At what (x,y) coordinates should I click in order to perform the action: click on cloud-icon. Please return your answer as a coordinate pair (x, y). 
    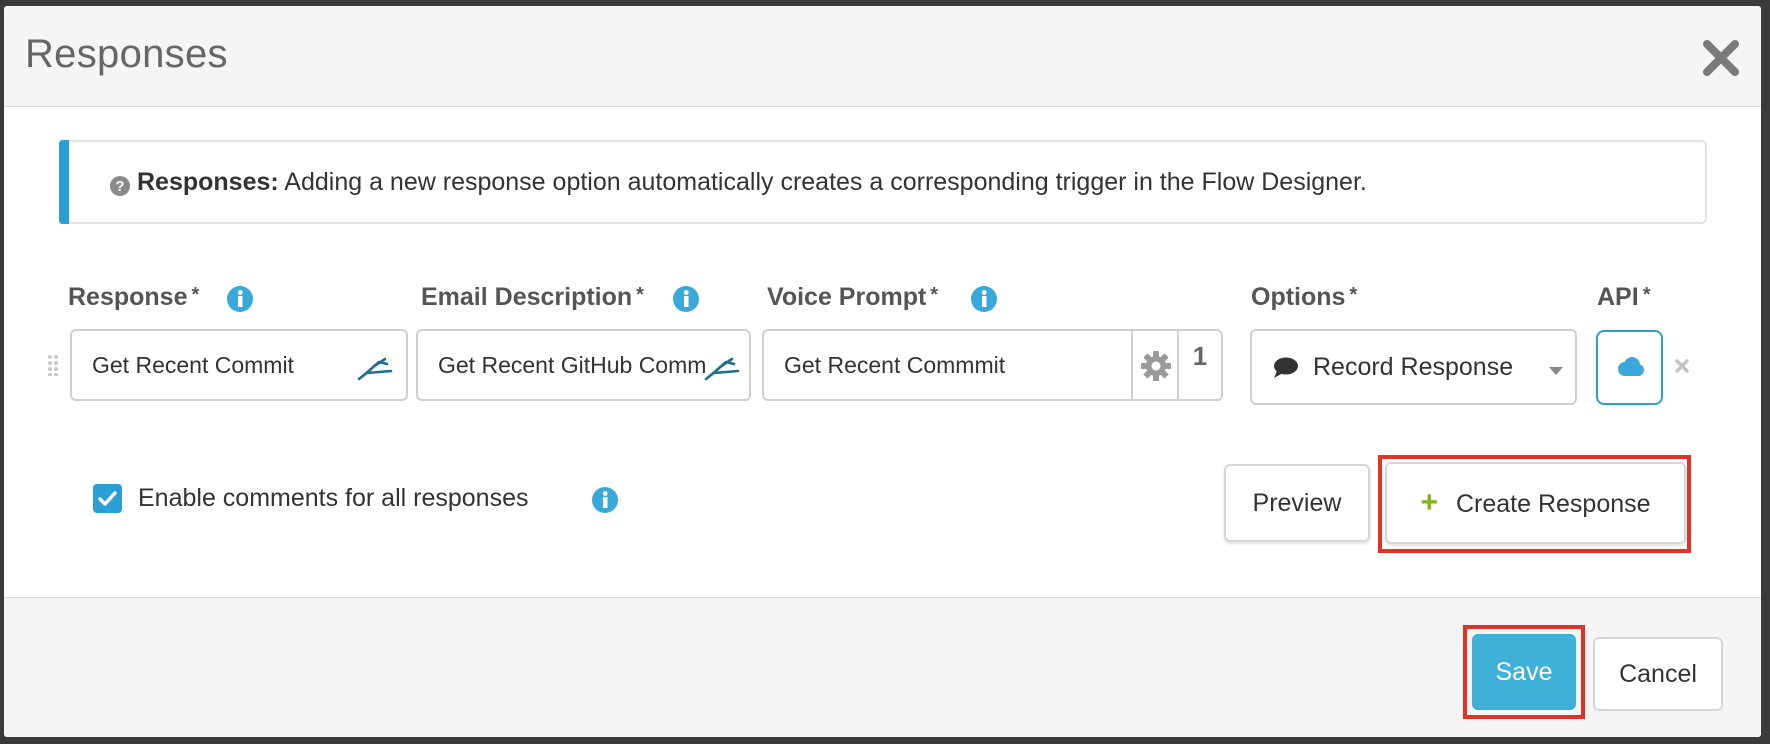
    Looking at the image, I should click on (1630, 369).